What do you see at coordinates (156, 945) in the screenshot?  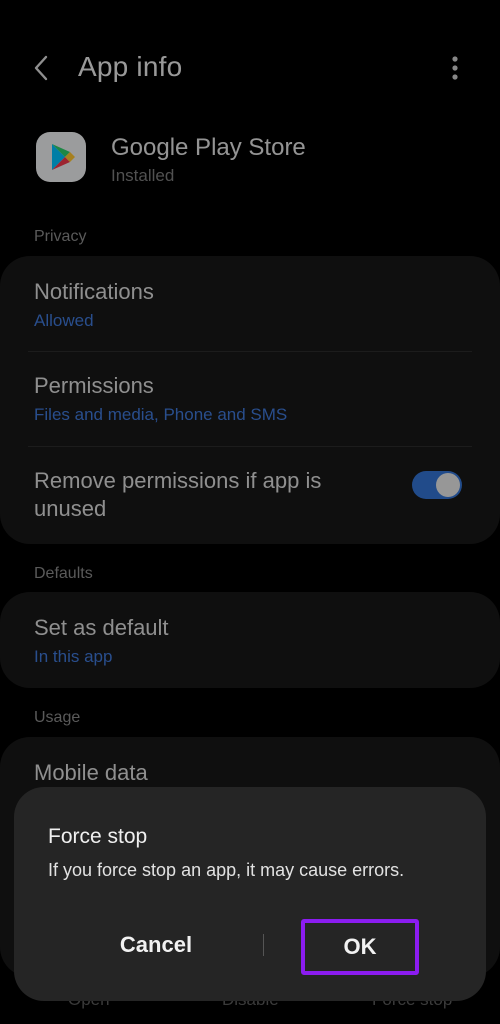 I see `cancel-button: Cancel` at bounding box center [156, 945].